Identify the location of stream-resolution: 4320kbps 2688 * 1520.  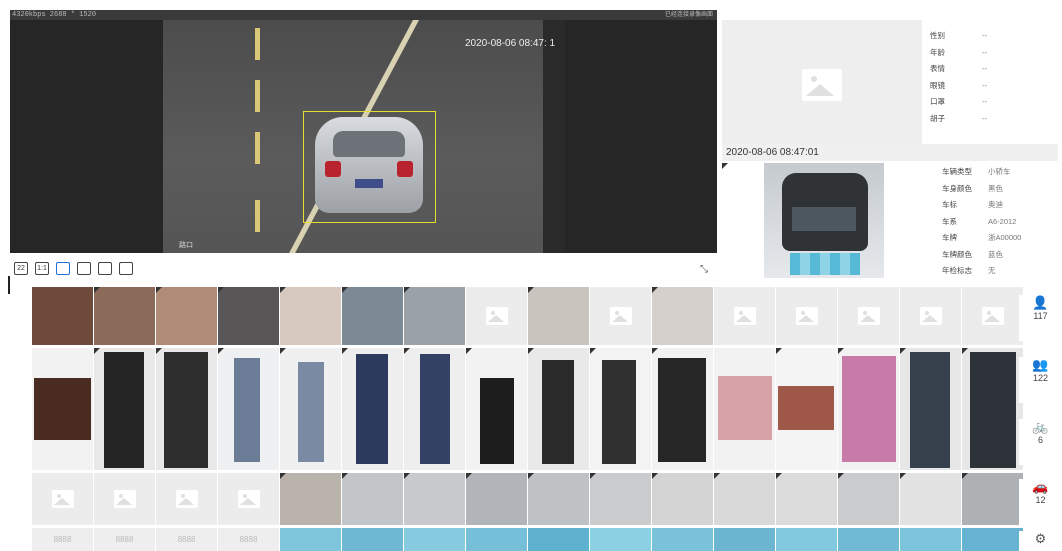
(54, 15).